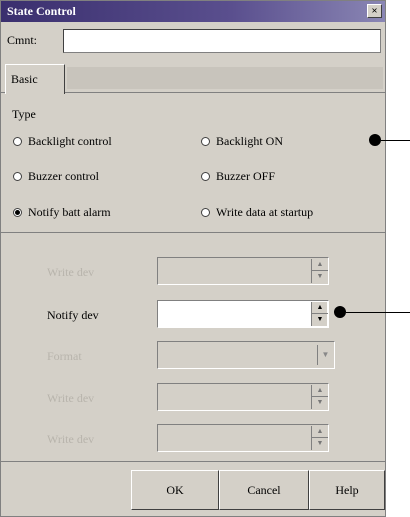  I want to click on comment-label: Cmnt:, so click(22, 40).